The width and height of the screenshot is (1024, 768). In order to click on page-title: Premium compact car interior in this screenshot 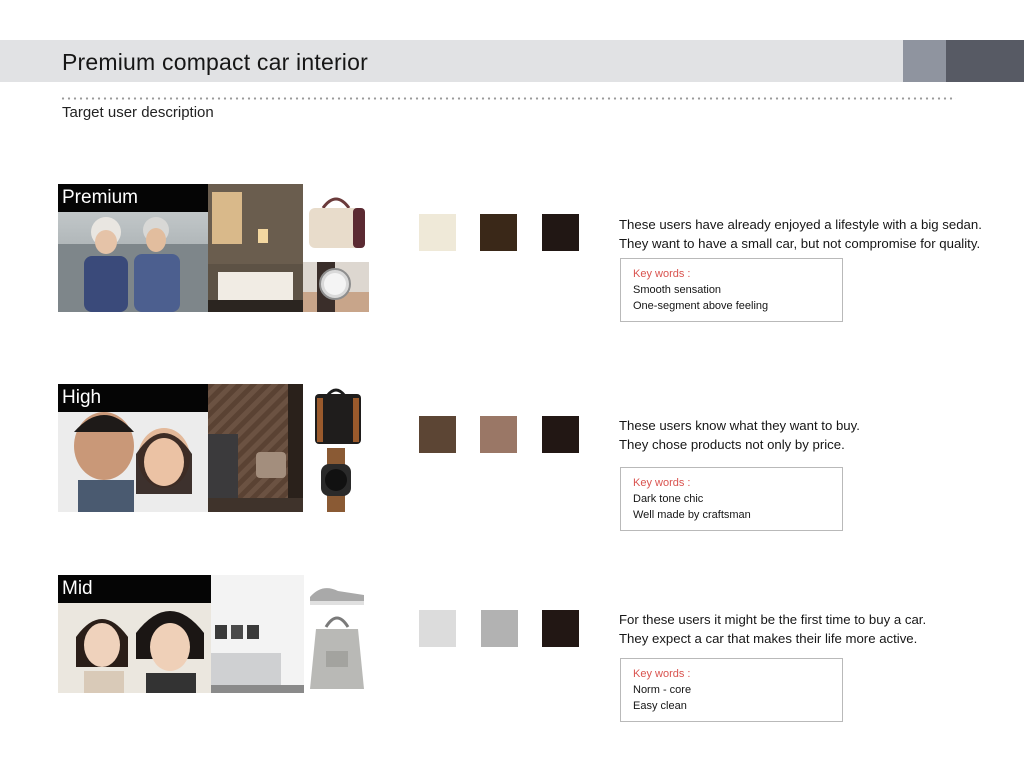, I will do `click(215, 62)`.